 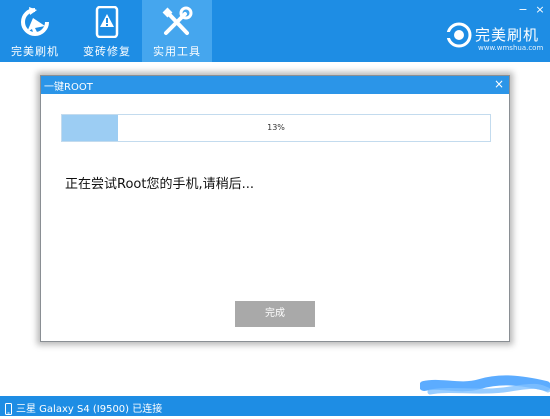 I want to click on tab-label: 实用工具, so click(x=177, y=51).